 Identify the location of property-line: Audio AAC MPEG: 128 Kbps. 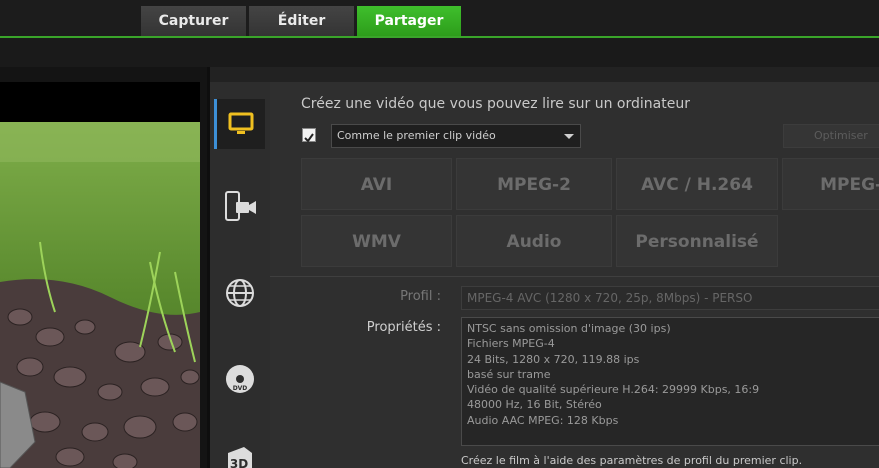
(543, 420).